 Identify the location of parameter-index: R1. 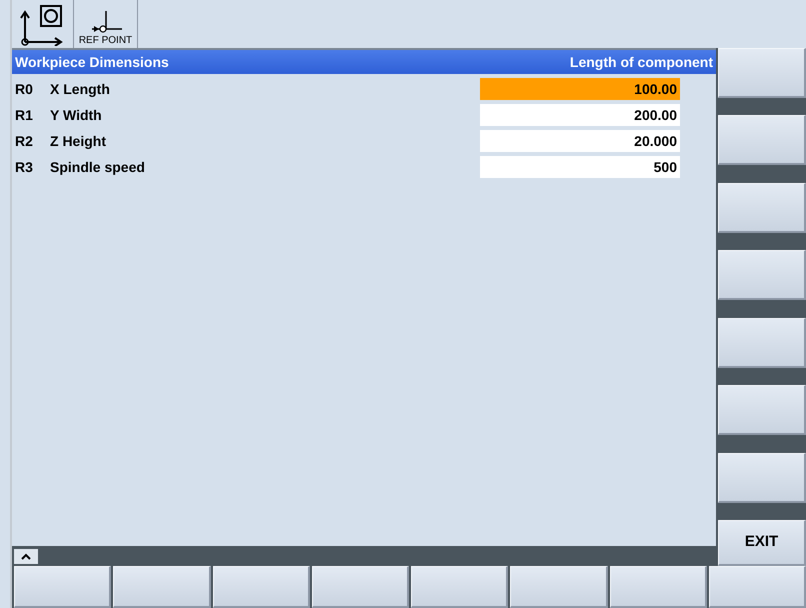
(24, 115).